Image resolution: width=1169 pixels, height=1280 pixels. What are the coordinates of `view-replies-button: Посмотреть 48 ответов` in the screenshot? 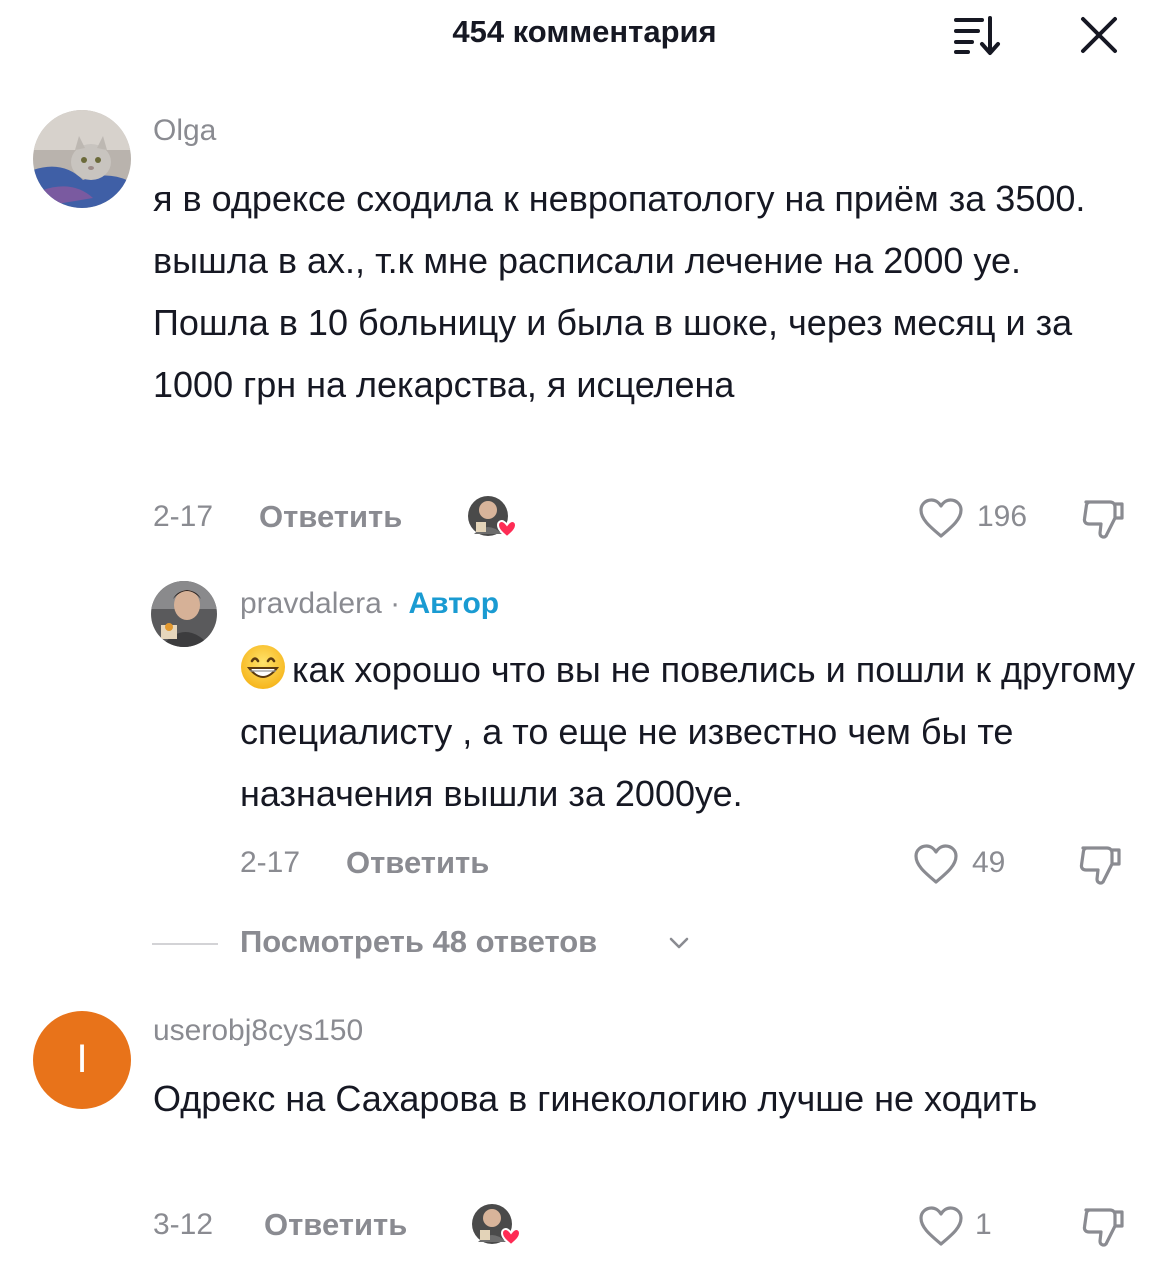 It's located at (432, 943).